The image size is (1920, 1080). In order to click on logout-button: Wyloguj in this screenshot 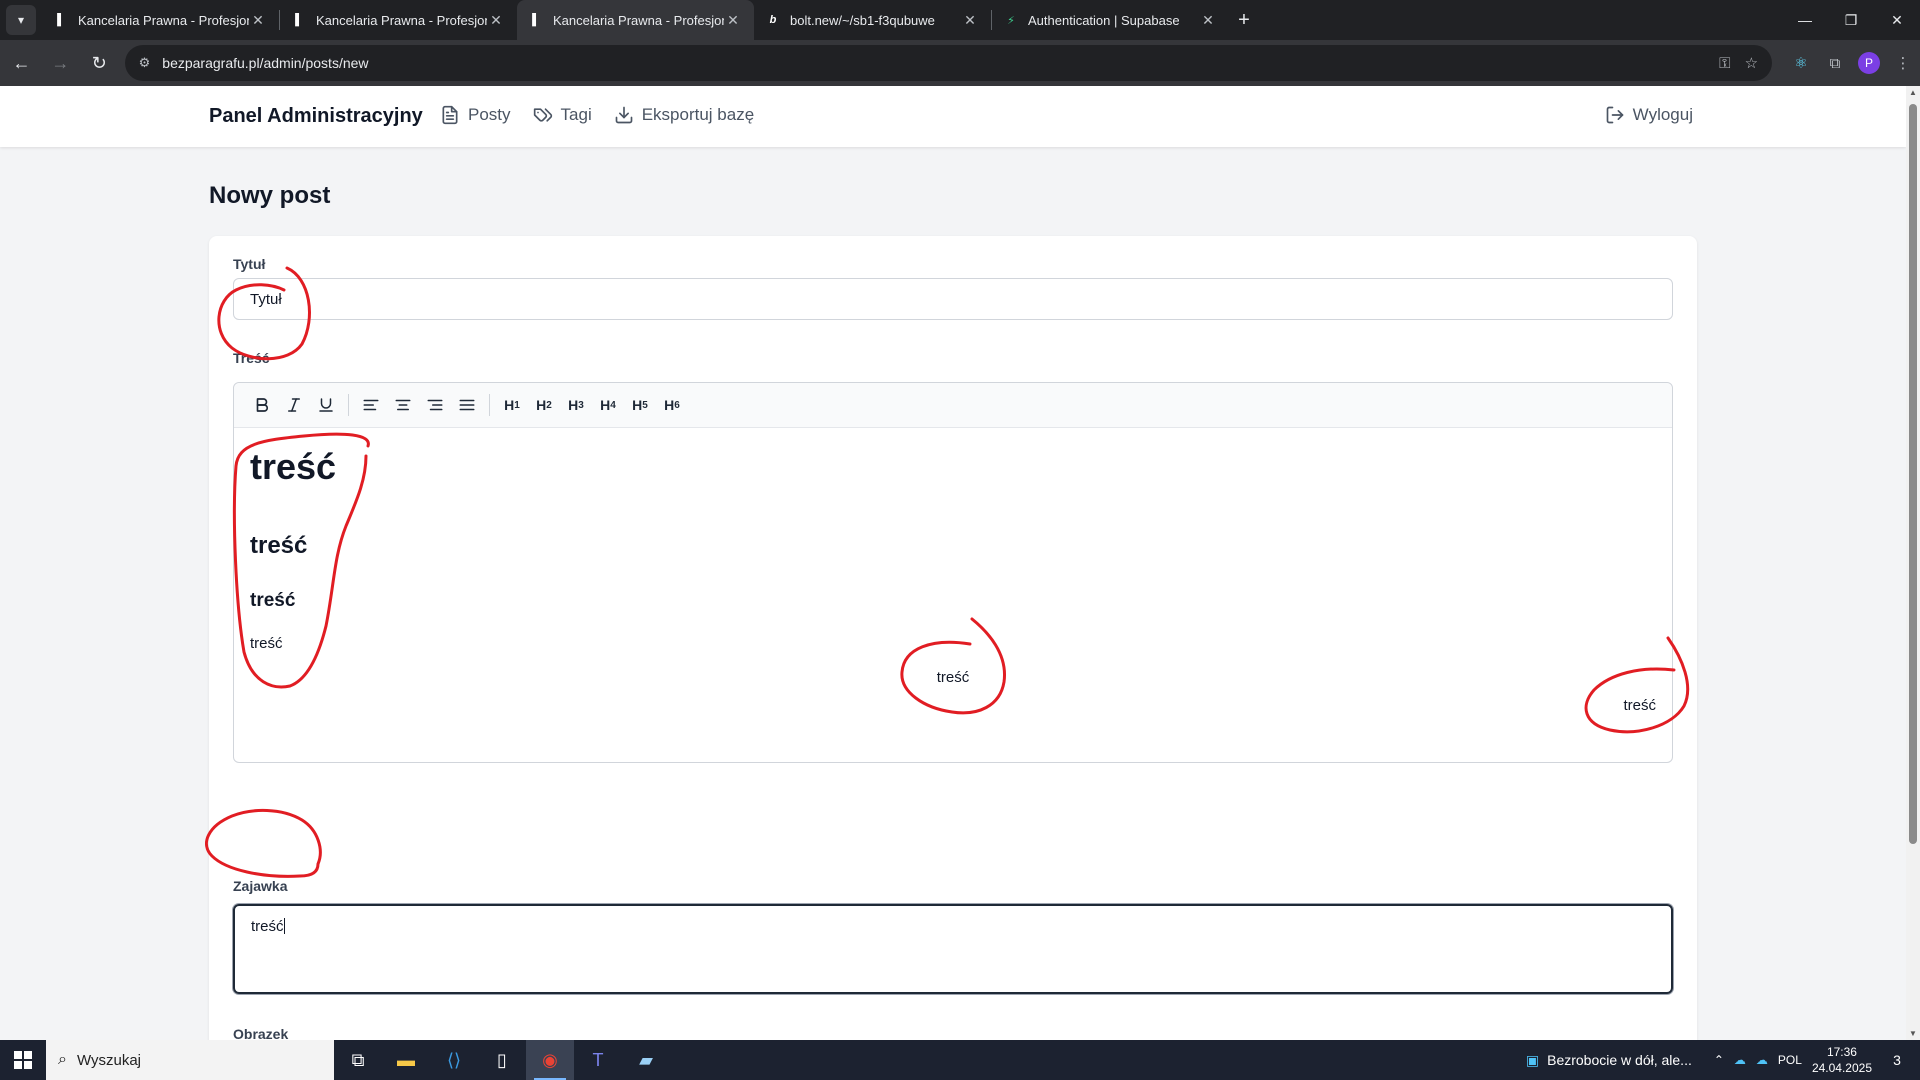, I will do `click(1649, 115)`.